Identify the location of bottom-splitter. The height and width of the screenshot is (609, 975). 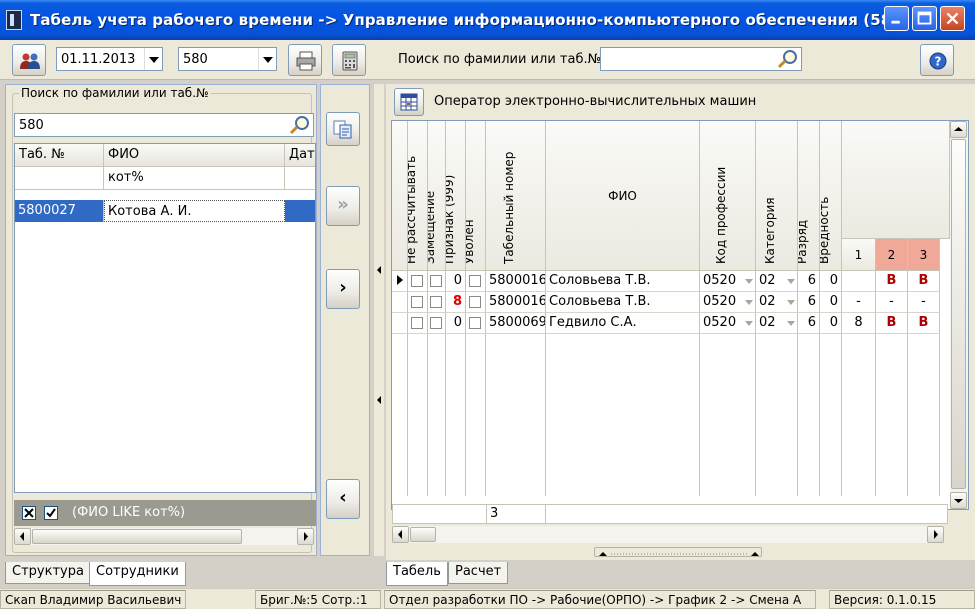
(678, 552).